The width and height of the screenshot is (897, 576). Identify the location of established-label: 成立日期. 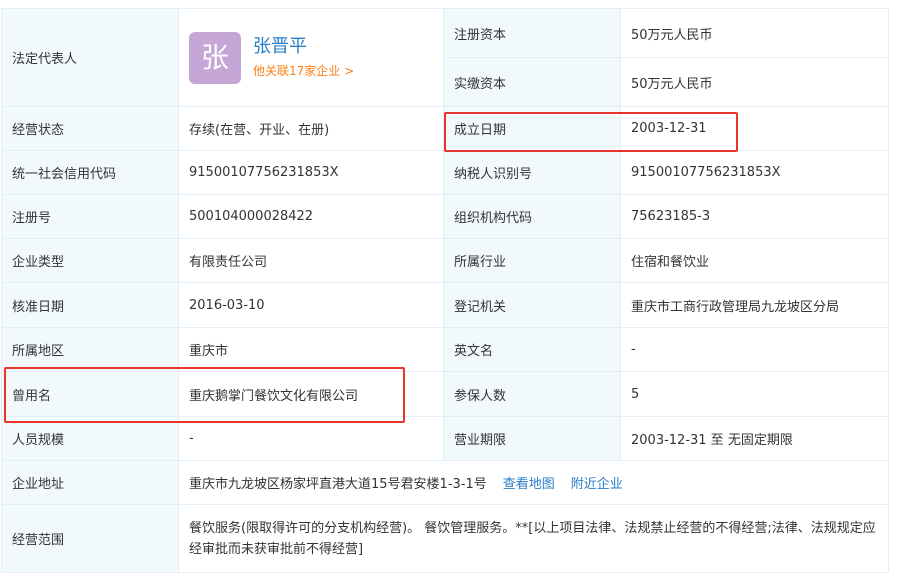
(532, 128).